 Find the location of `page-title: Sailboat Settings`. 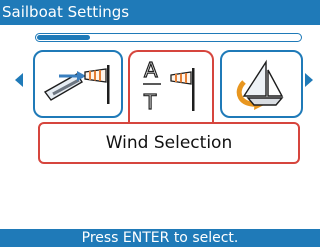

page-title: Sailboat Settings is located at coordinates (66, 12).